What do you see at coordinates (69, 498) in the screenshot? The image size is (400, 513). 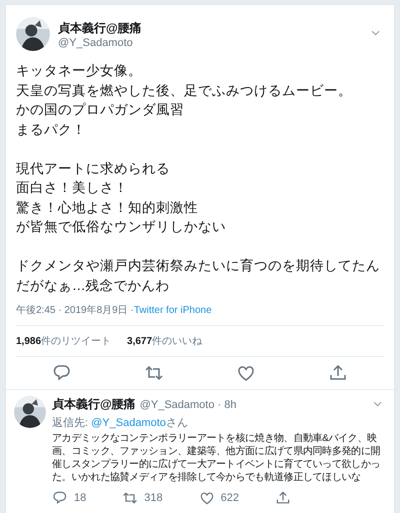 I see `reply-button: 18` at bounding box center [69, 498].